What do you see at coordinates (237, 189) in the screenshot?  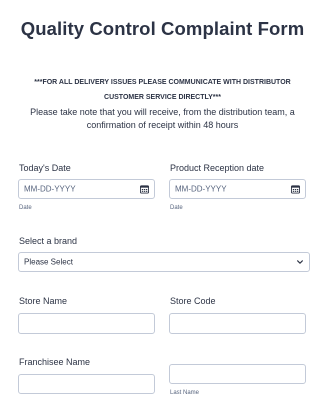 I see `reception-date-input: MM-DD-YYYY` at bounding box center [237, 189].